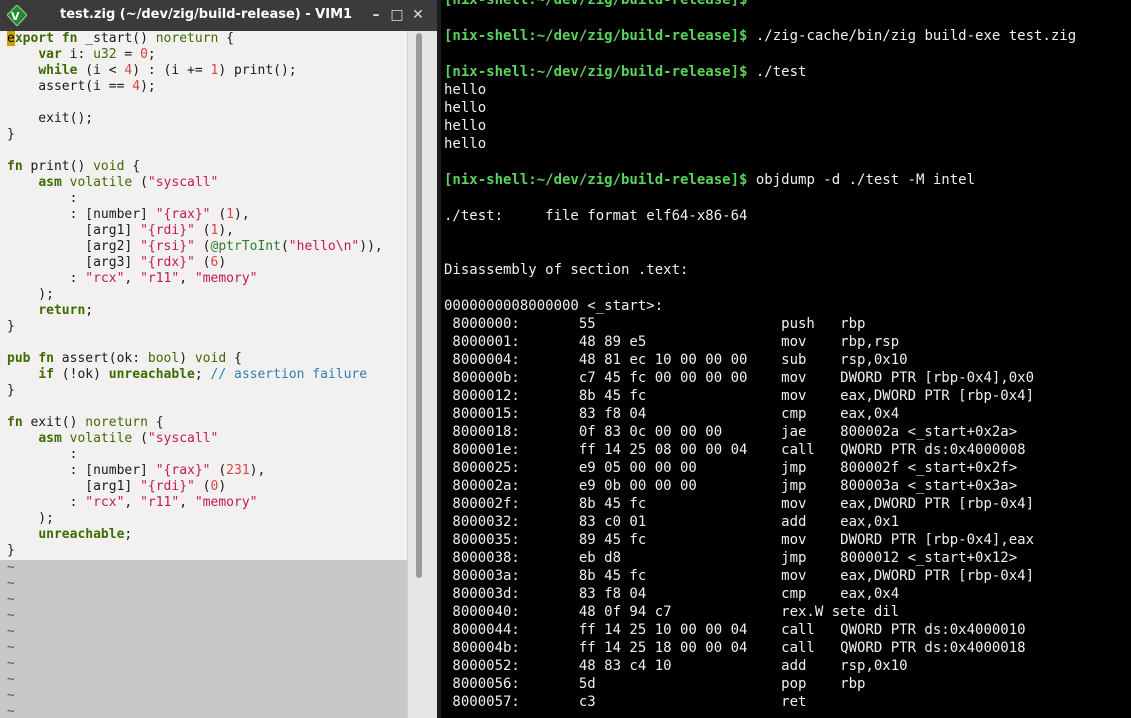  What do you see at coordinates (419, 305) in the screenshot?
I see `scrollbar-thumb` at bounding box center [419, 305].